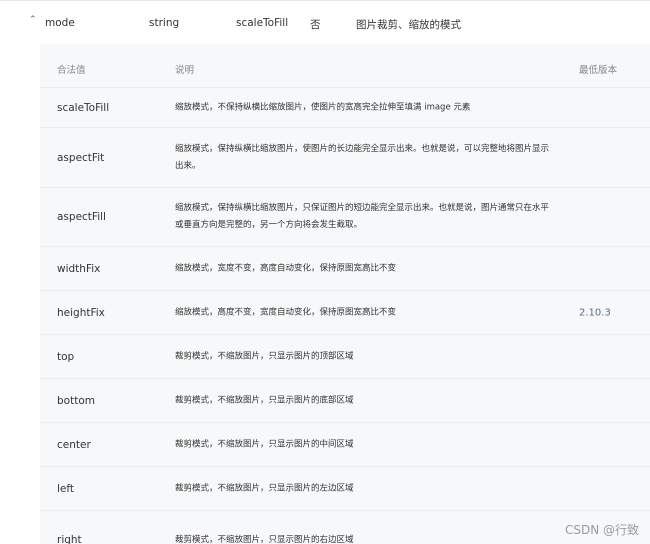 Image resolution: width=650 pixels, height=544 pixels. Describe the element at coordinates (345, 65) in the screenshot. I see `table-header: 合法值 说明 最低版本` at that location.